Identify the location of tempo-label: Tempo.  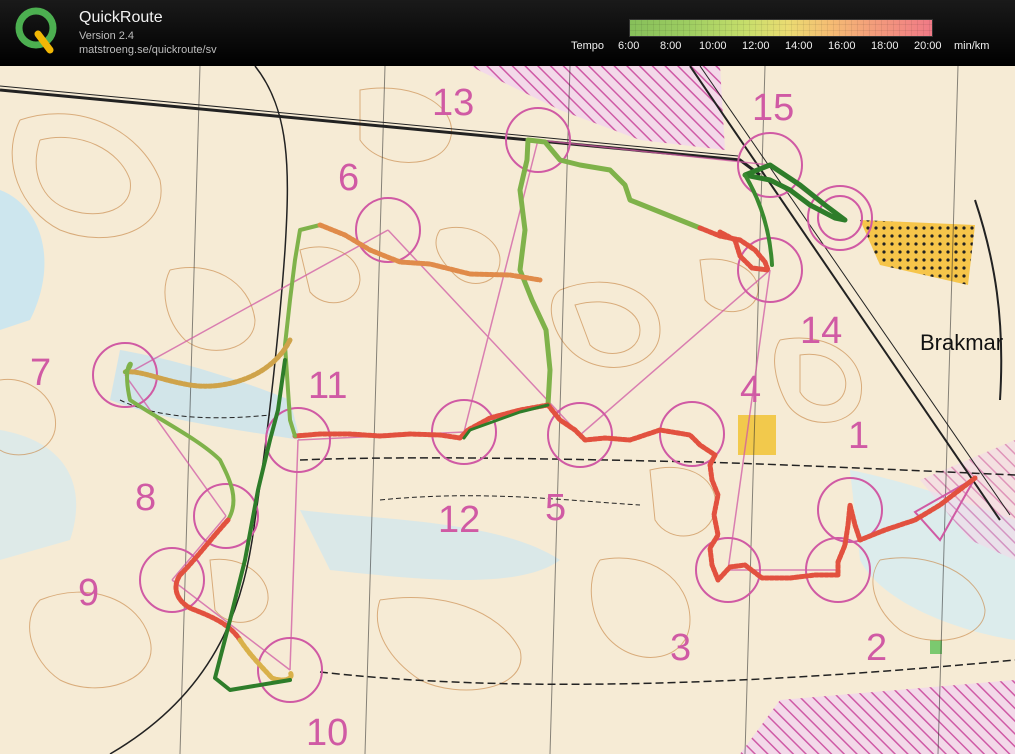
(588, 46).